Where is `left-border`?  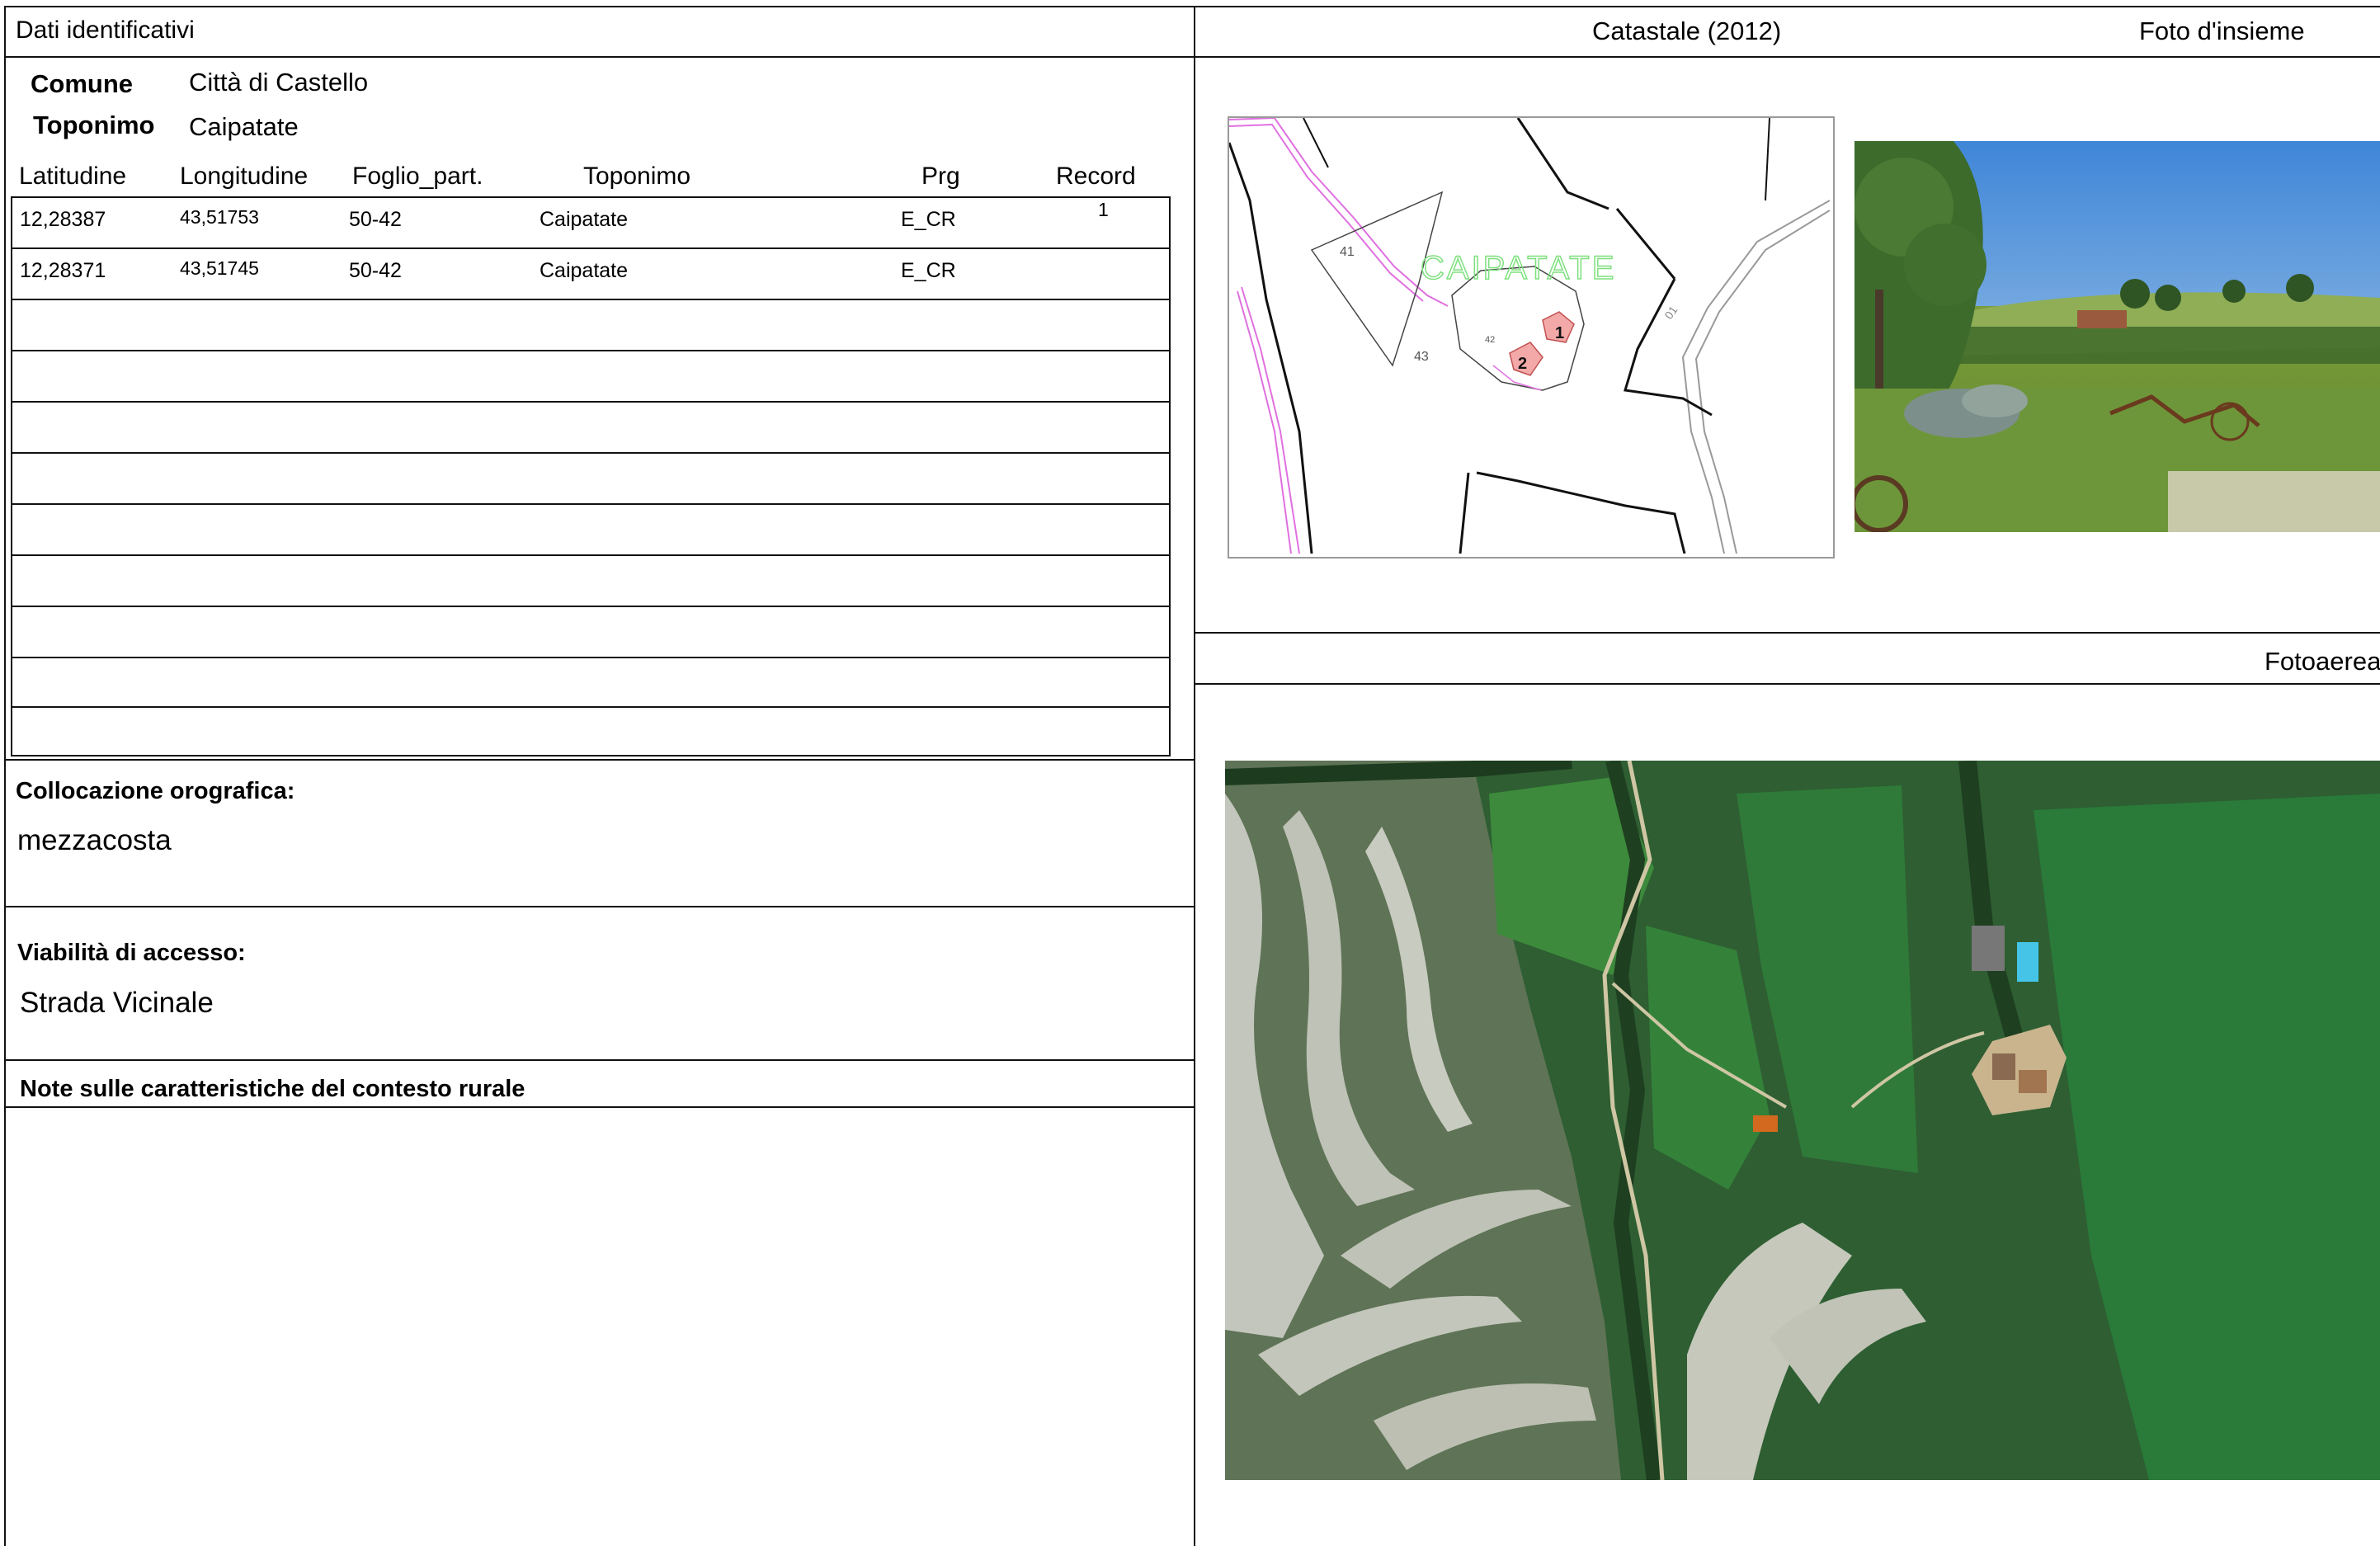
left-border is located at coordinates (5, 776).